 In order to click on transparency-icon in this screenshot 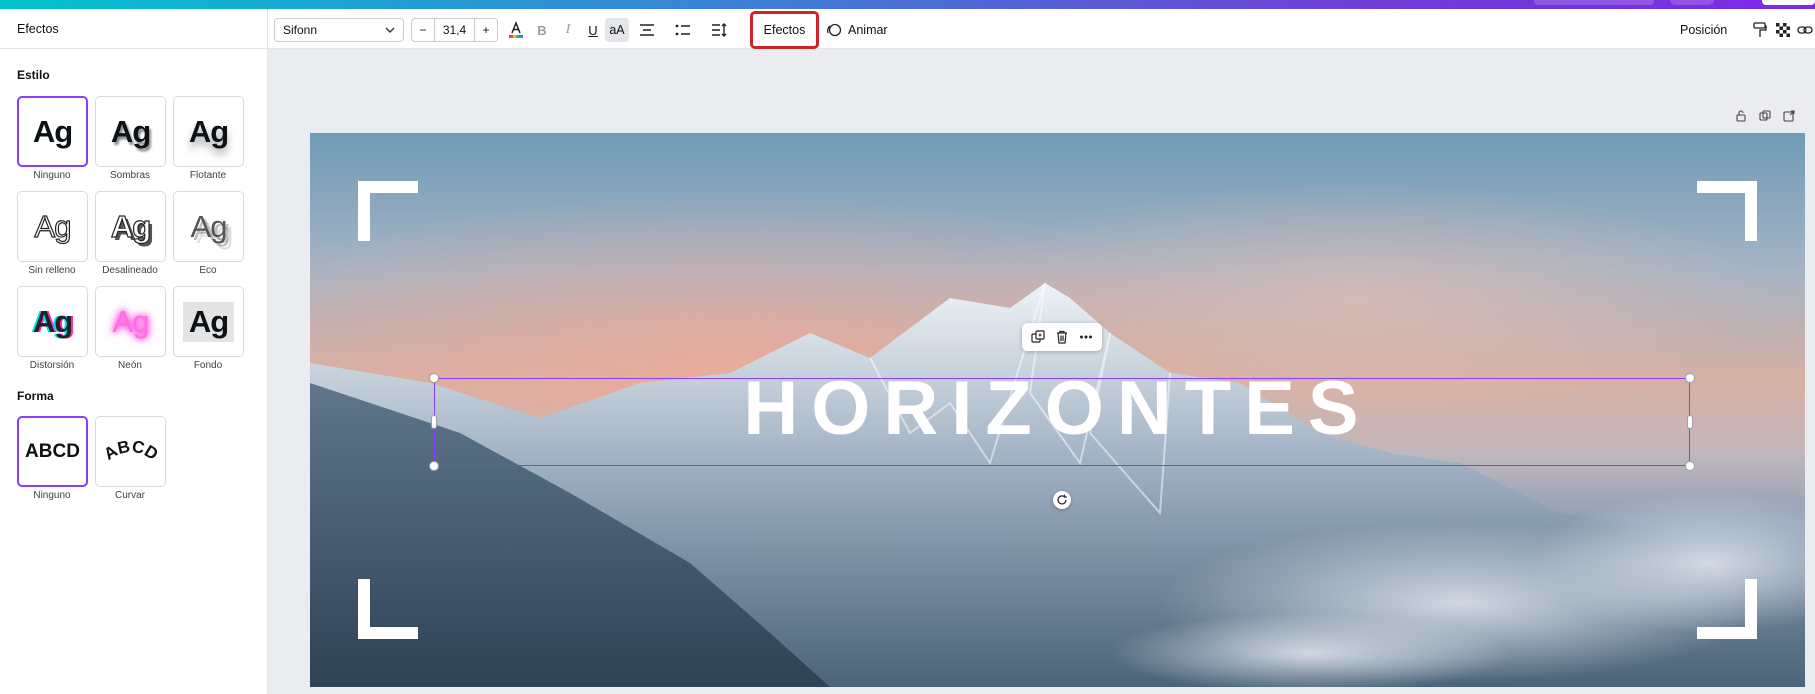, I will do `click(1783, 30)`.